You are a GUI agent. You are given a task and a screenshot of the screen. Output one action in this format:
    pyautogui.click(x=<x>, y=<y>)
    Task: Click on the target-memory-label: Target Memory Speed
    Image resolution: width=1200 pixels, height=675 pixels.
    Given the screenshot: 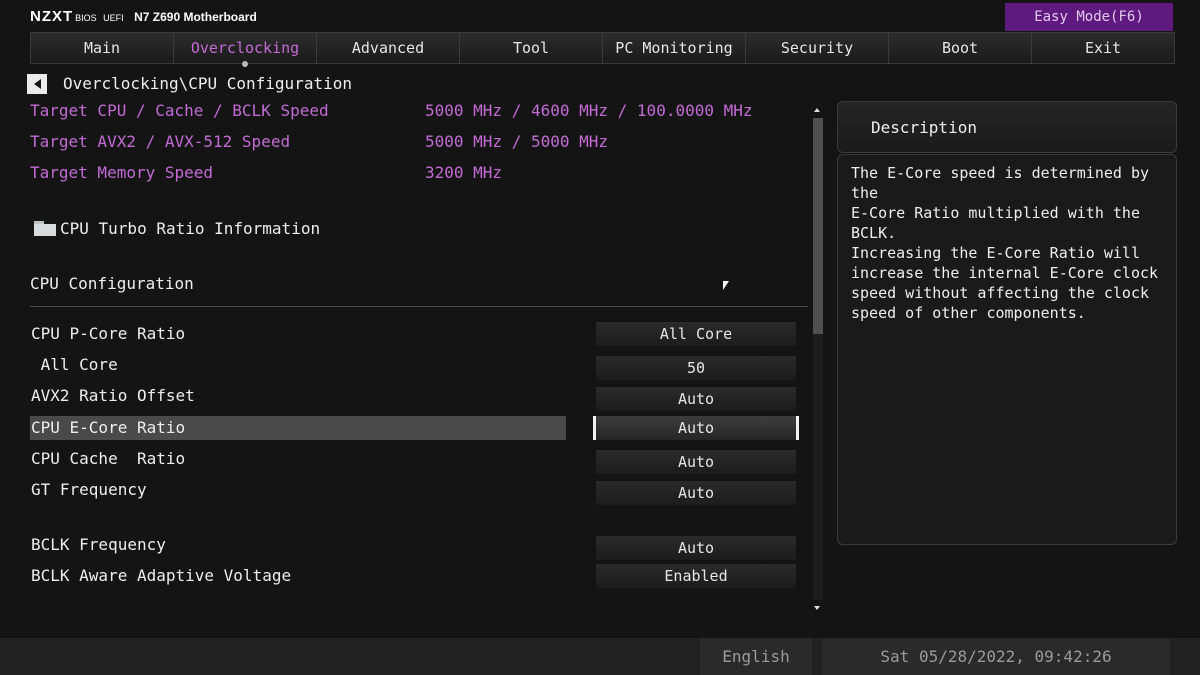 What is the action you would take?
    pyautogui.click(x=122, y=172)
    